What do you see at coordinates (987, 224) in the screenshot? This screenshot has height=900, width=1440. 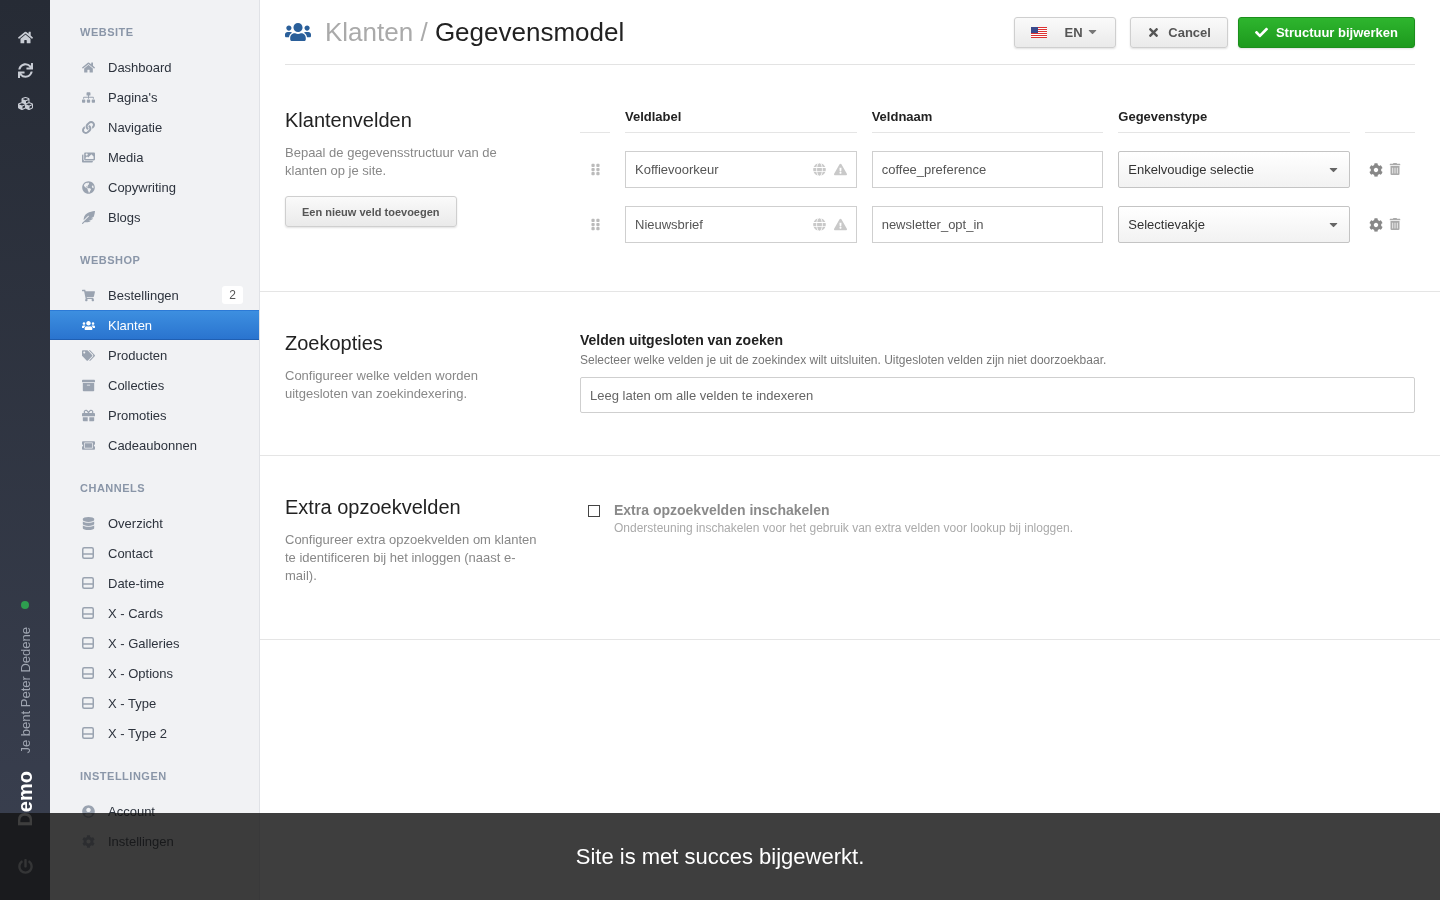 I see `name-field: newsletter_opt_in` at bounding box center [987, 224].